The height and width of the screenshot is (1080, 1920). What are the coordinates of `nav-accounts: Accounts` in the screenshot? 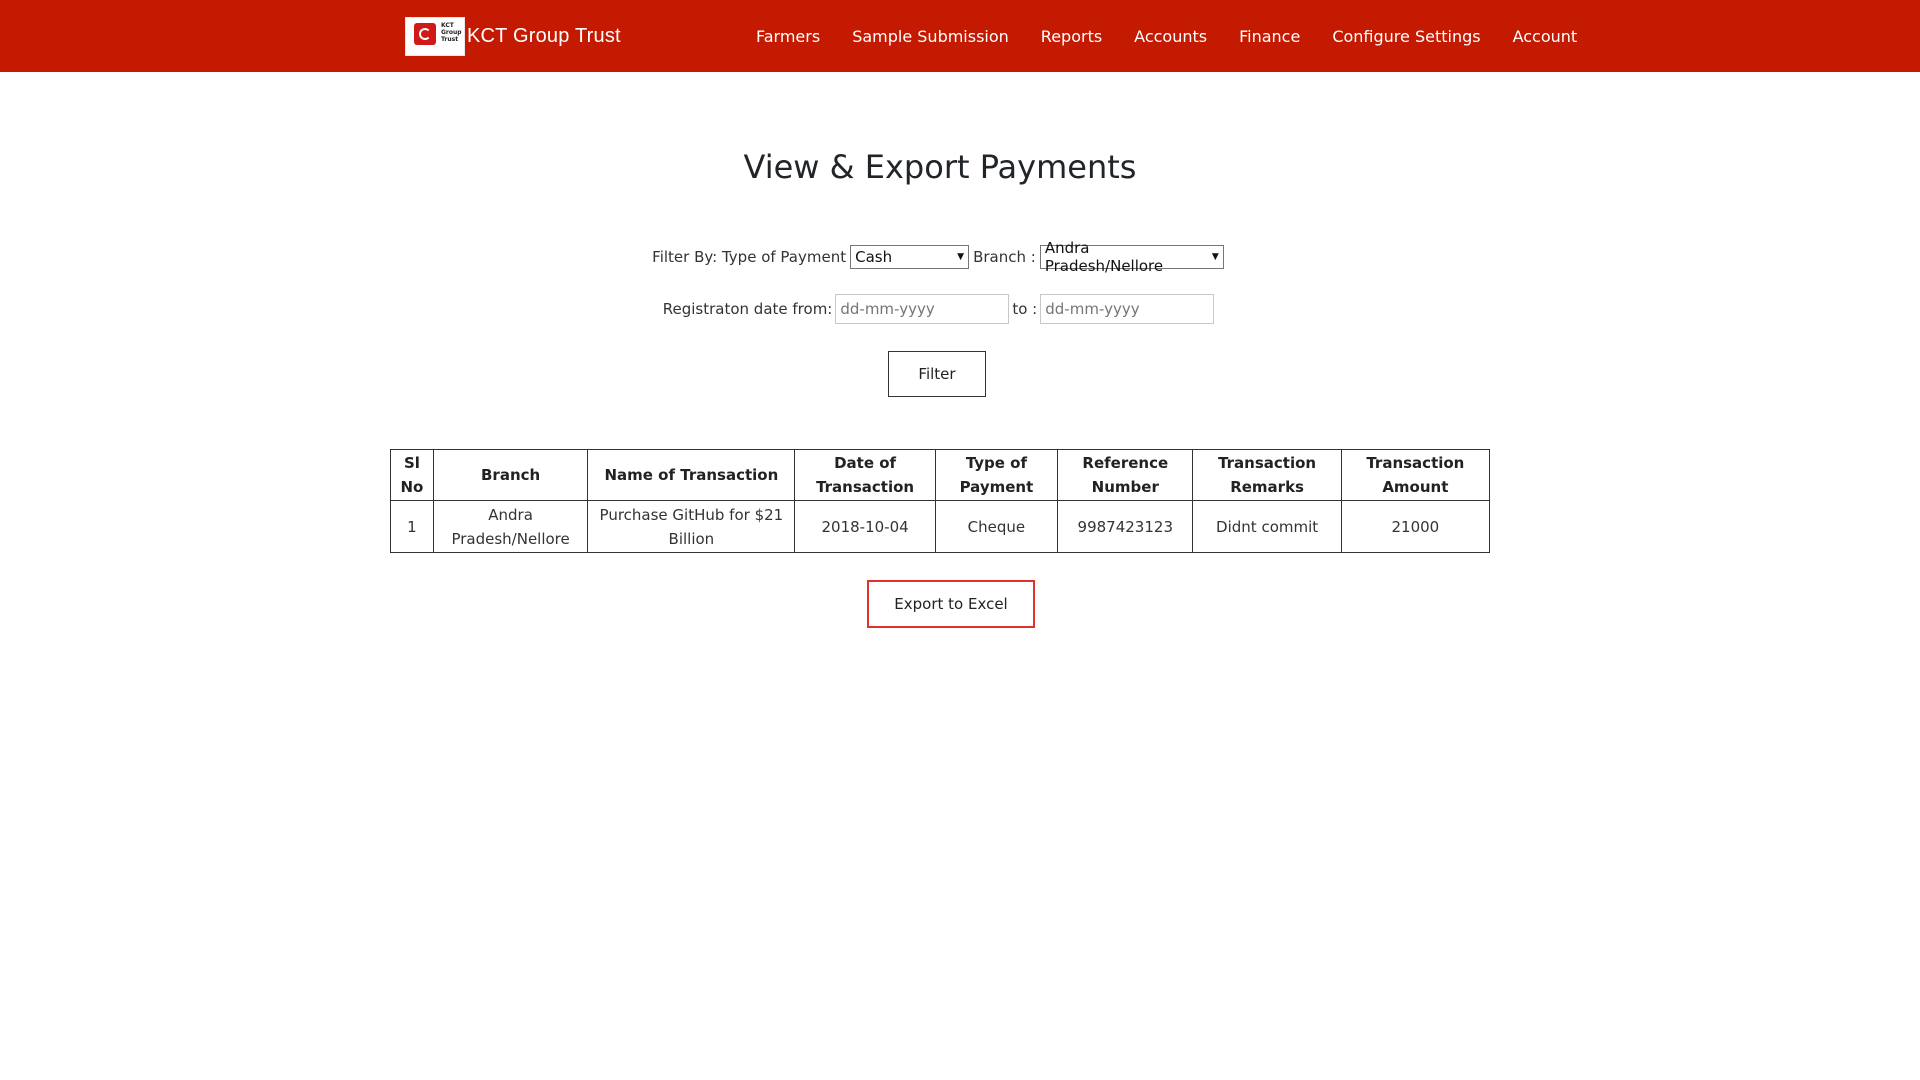 It's located at (1170, 36).